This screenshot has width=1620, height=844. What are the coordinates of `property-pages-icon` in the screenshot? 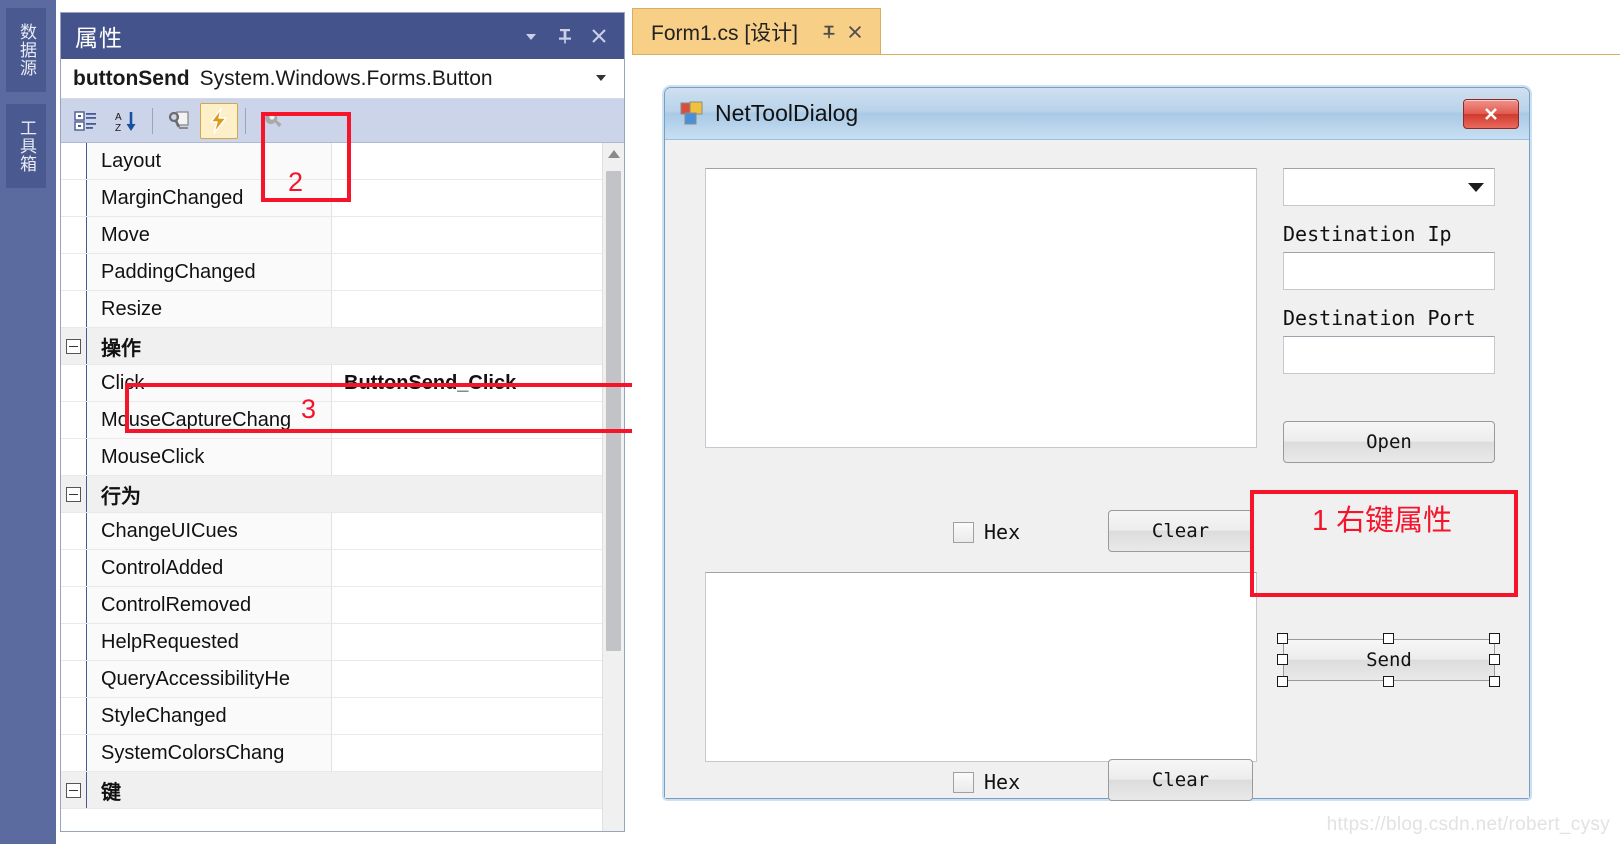 It's located at (272, 121).